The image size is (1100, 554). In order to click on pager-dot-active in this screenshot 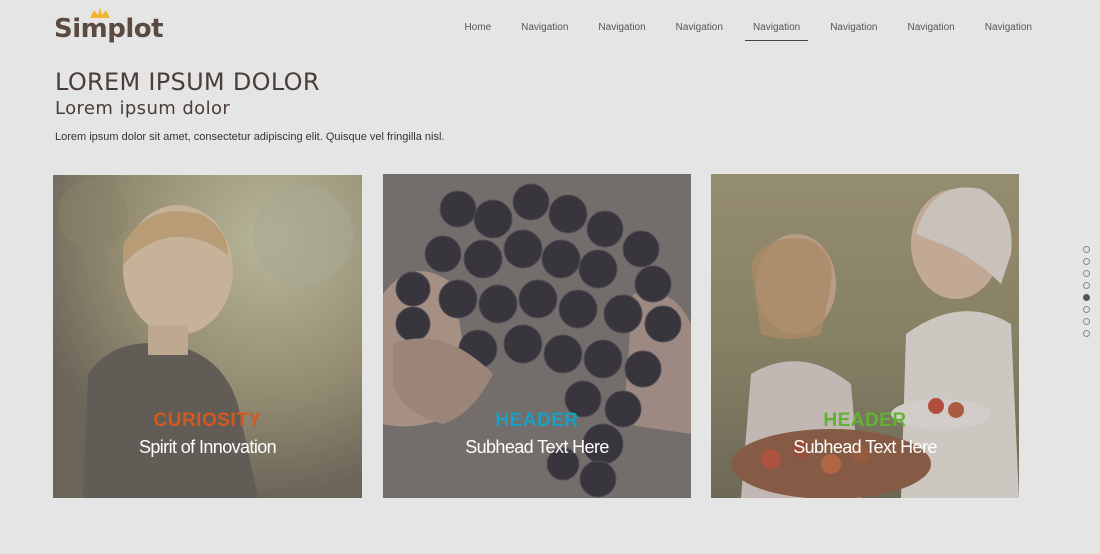, I will do `click(1086, 297)`.